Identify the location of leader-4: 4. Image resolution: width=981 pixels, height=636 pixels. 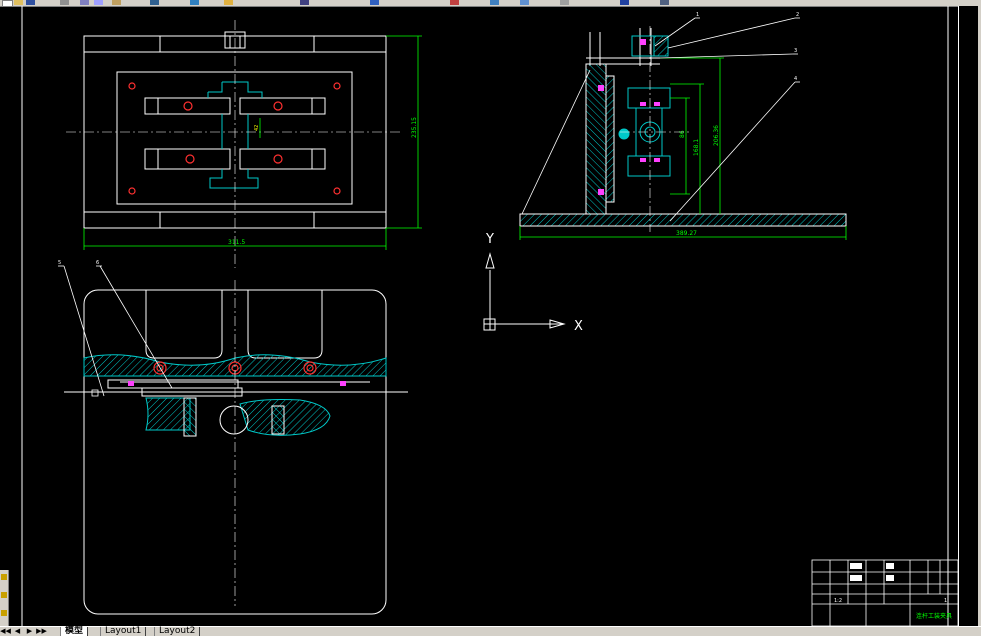
(795, 79).